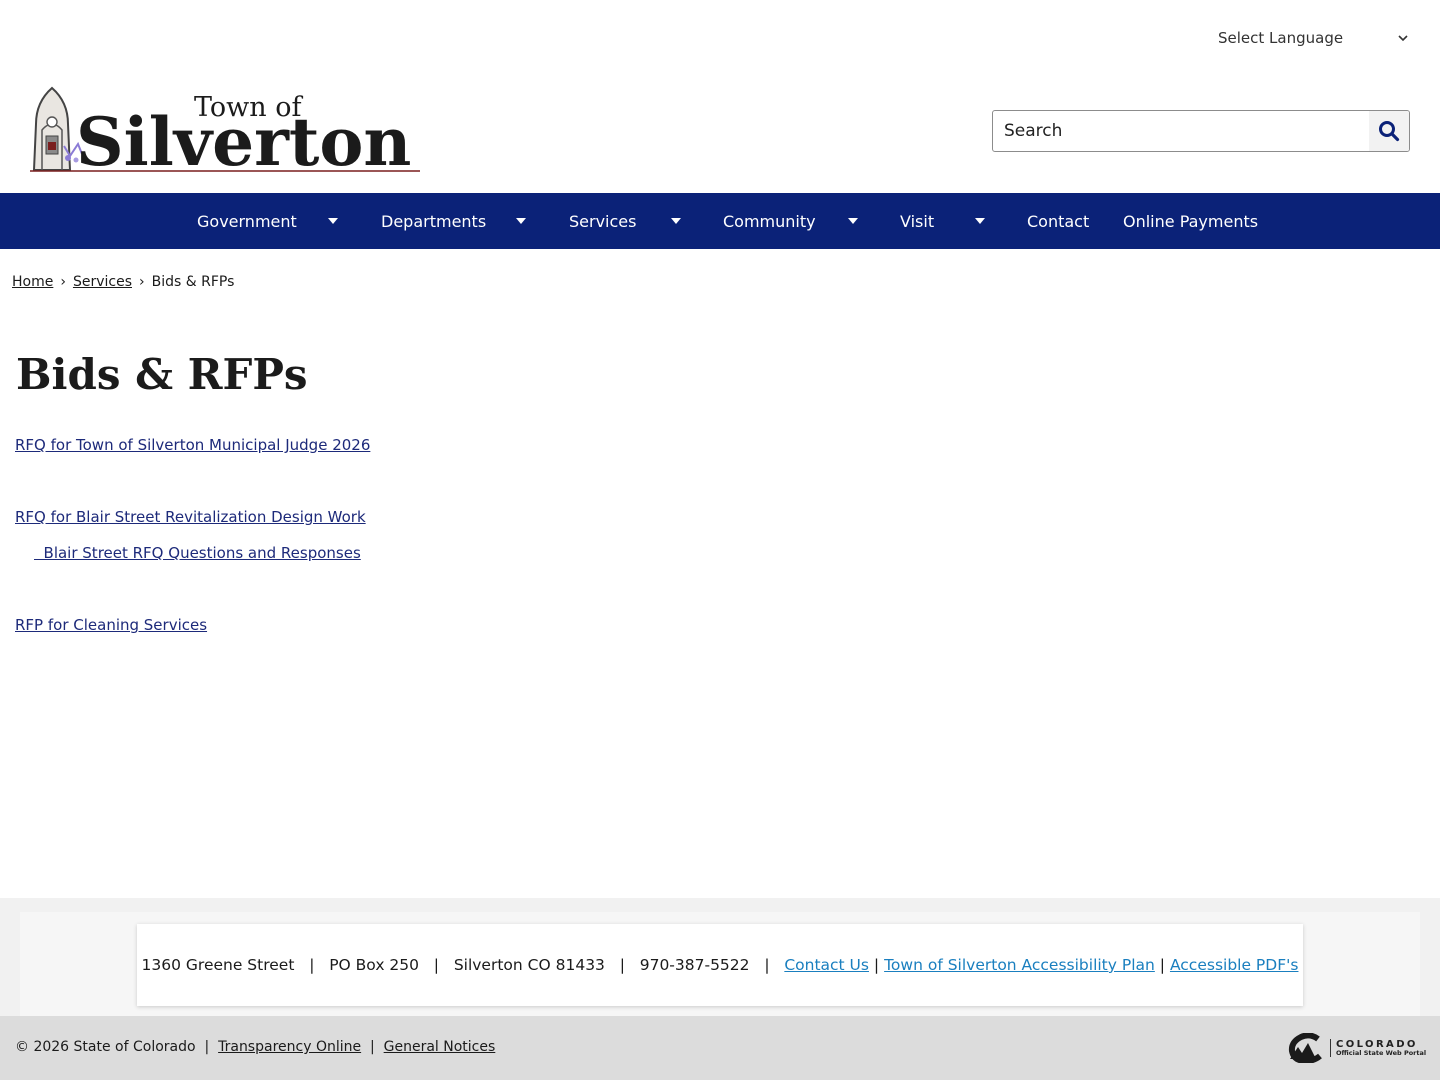 The height and width of the screenshot is (1080, 1440). I want to click on nav-label: Government, so click(247, 221).